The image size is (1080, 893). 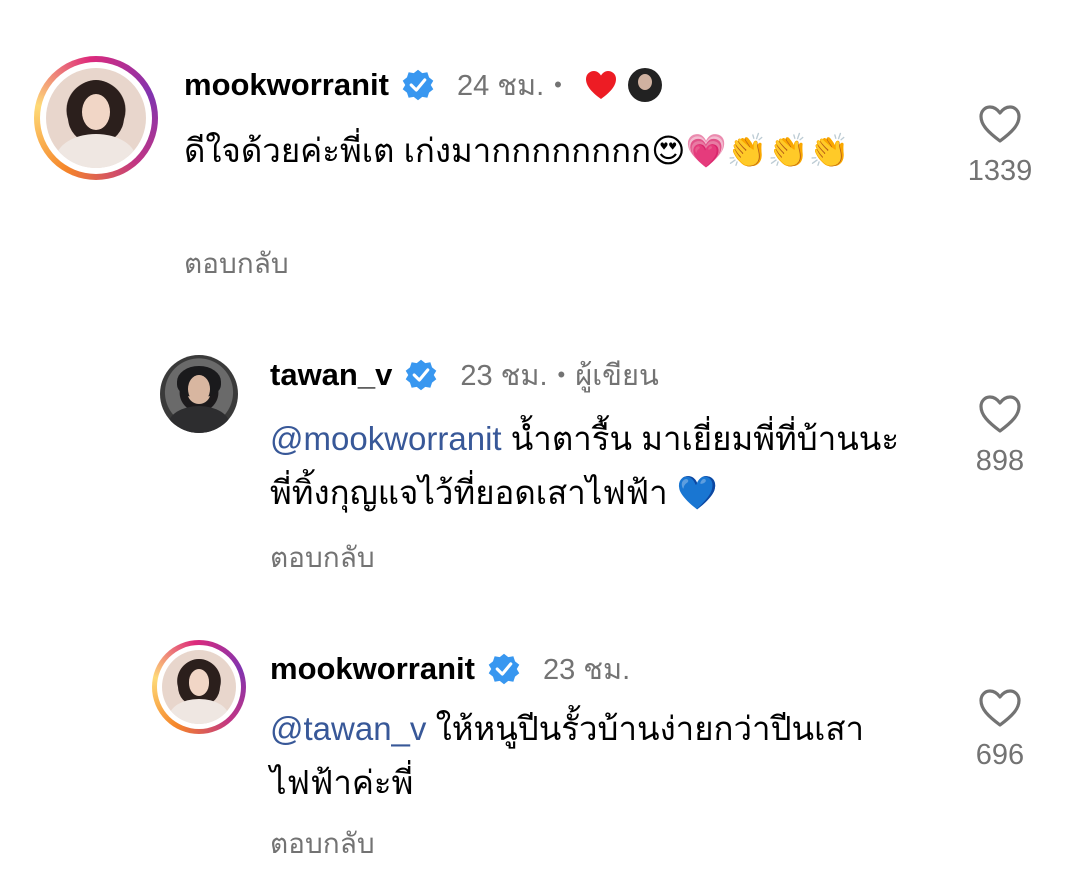 What do you see at coordinates (644, 85) in the screenshot?
I see `reaction-avatar` at bounding box center [644, 85].